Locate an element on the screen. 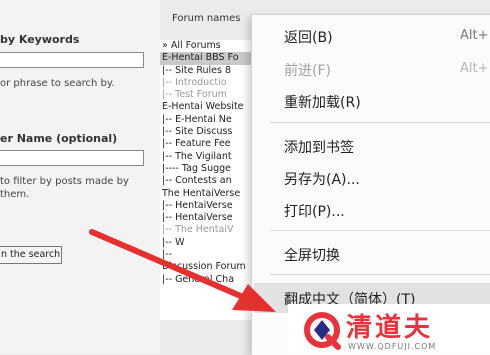  forum-names-label: Forum names is located at coordinates (206, 18).